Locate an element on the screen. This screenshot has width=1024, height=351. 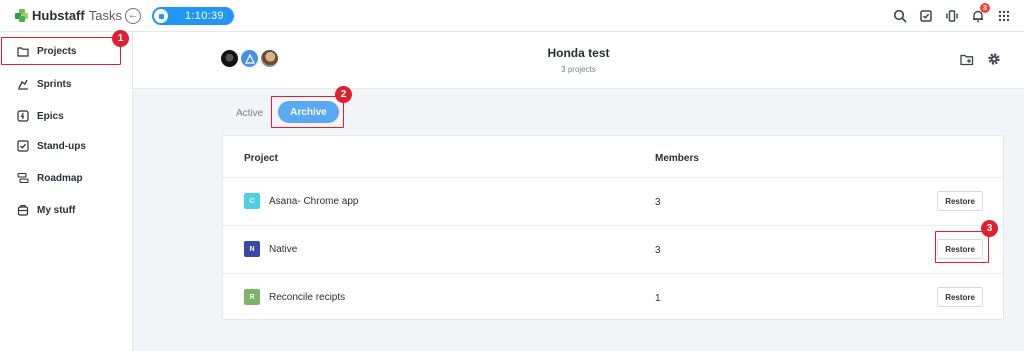
sidebar-item-roadmap: Roadmap is located at coordinates (66, 178).